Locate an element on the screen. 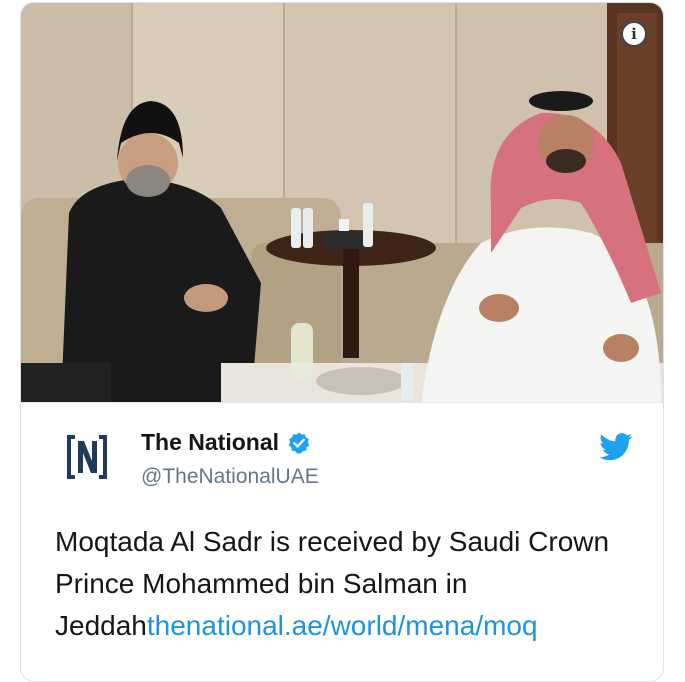  info-icon: i is located at coordinates (634, 34).